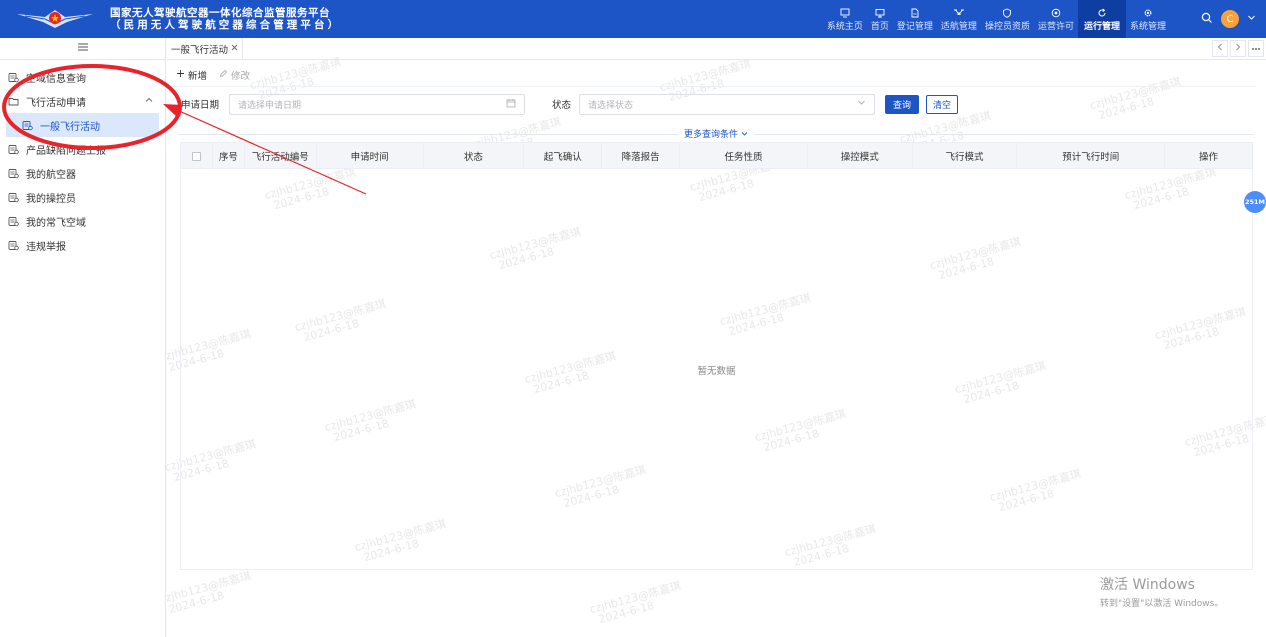 The image size is (1266, 637). What do you see at coordinates (880, 12) in the screenshot?
I see `desktop-icon` at bounding box center [880, 12].